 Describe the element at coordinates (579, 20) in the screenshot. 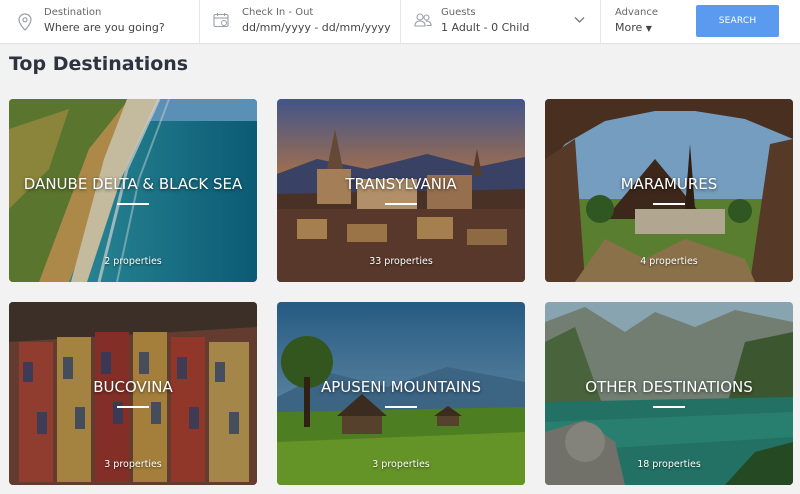

I see `chevron-down-icon` at that location.